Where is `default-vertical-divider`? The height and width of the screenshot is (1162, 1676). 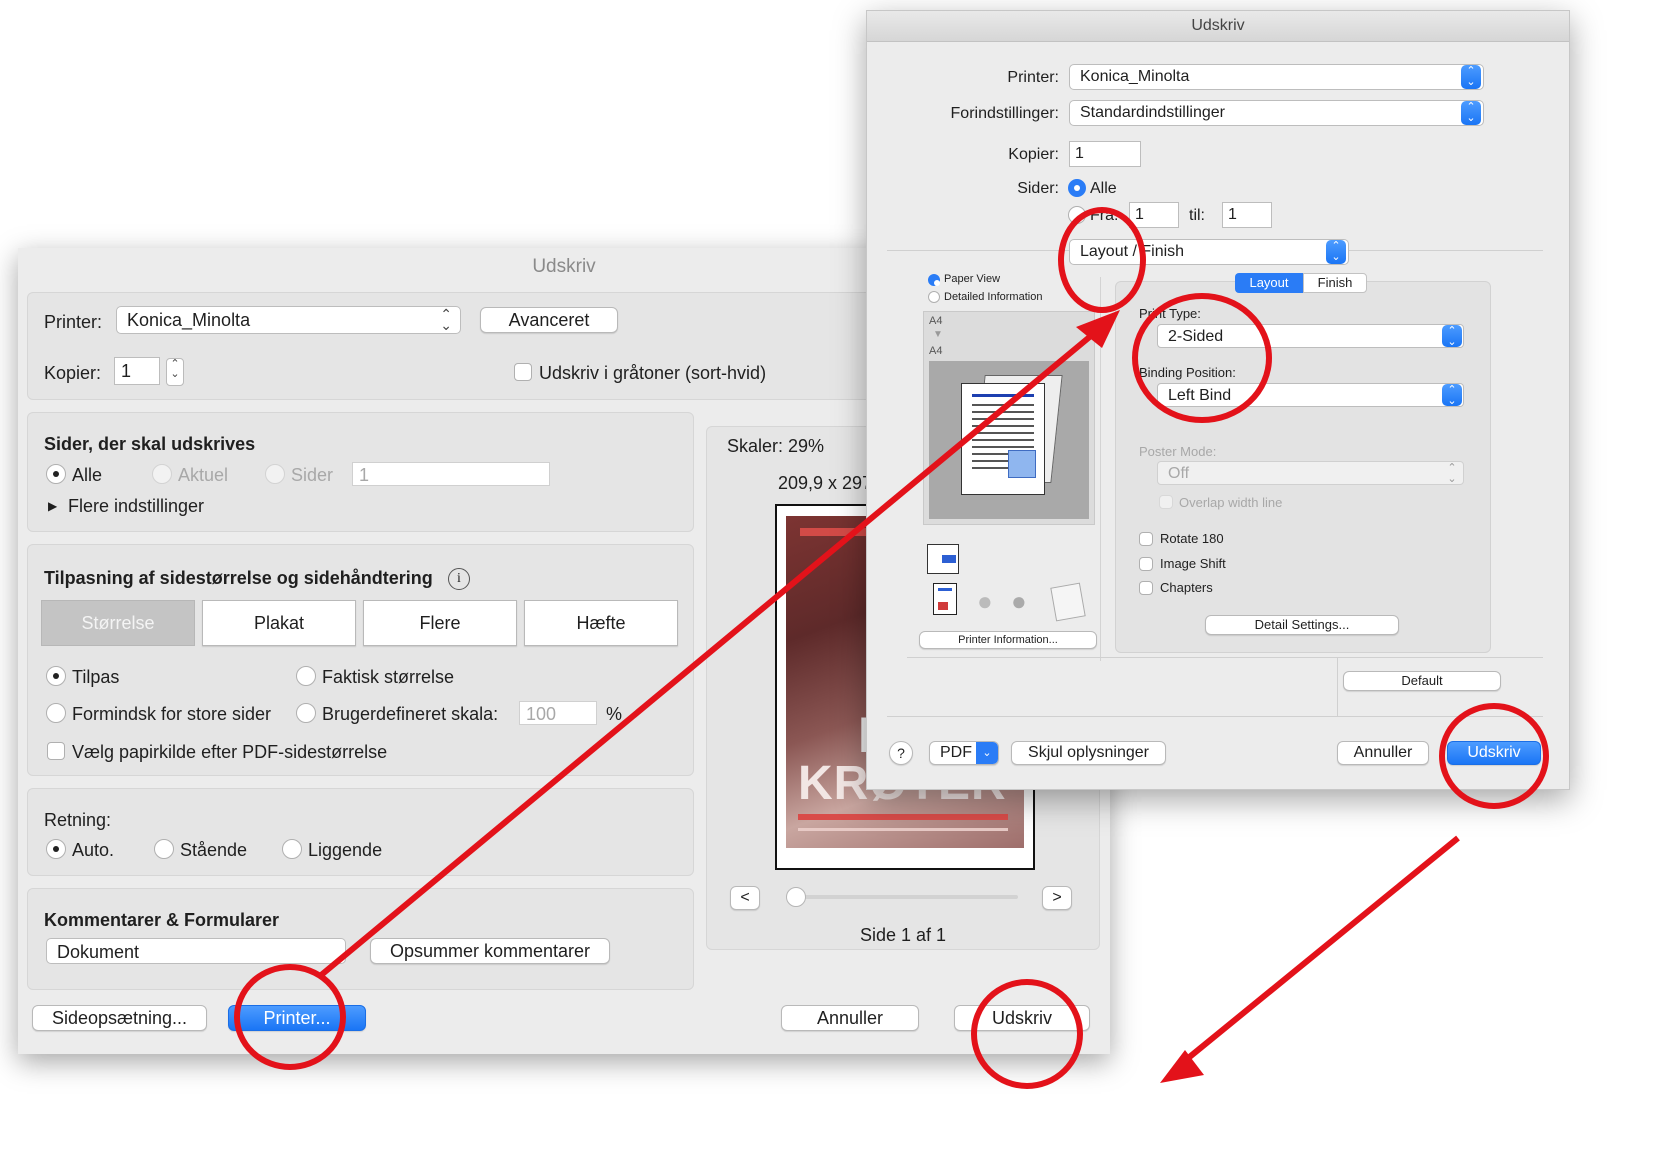
default-vertical-divider is located at coordinates (1337, 687).